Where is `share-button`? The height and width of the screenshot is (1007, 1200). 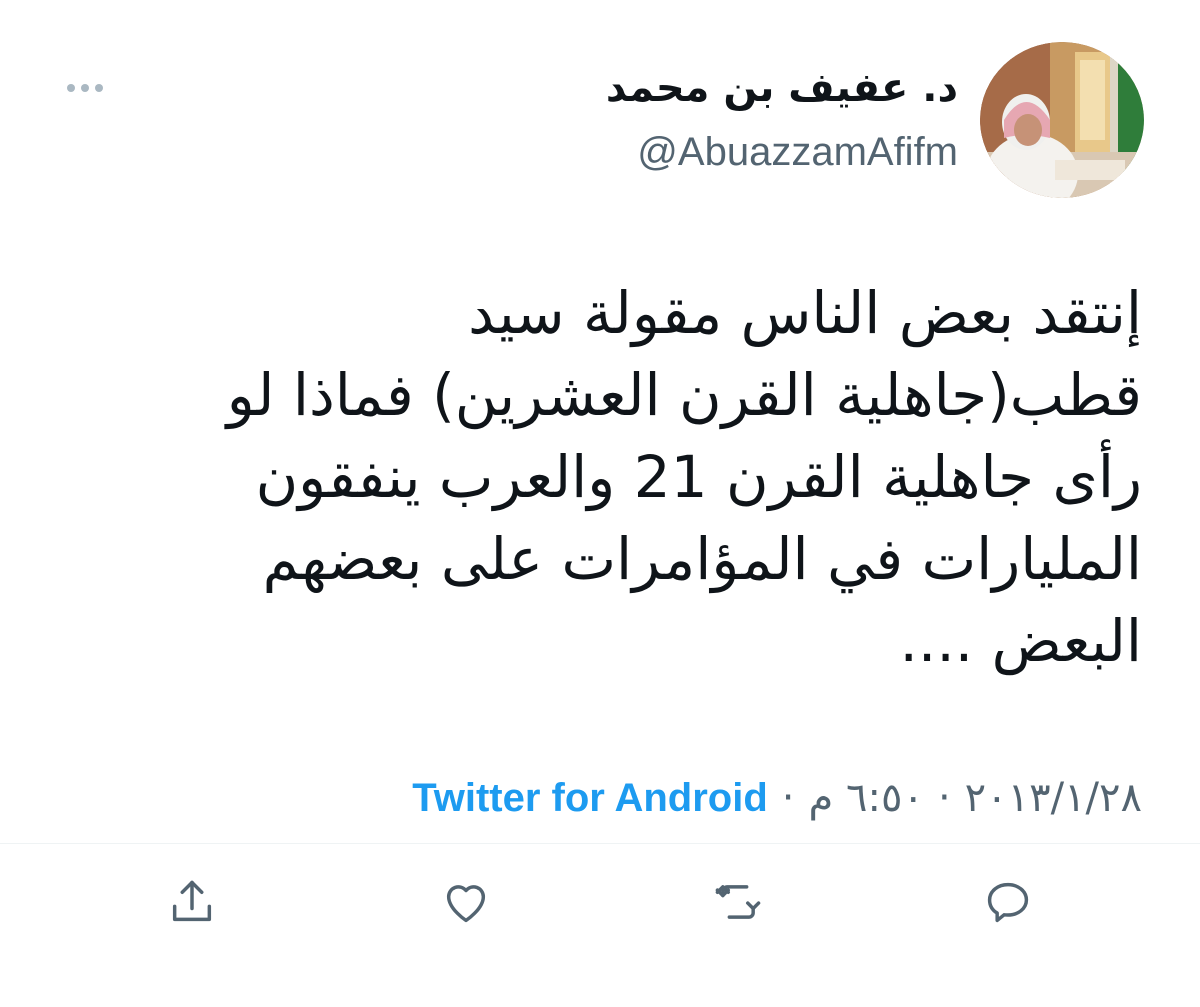 share-button is located at coordinates (192, 902).